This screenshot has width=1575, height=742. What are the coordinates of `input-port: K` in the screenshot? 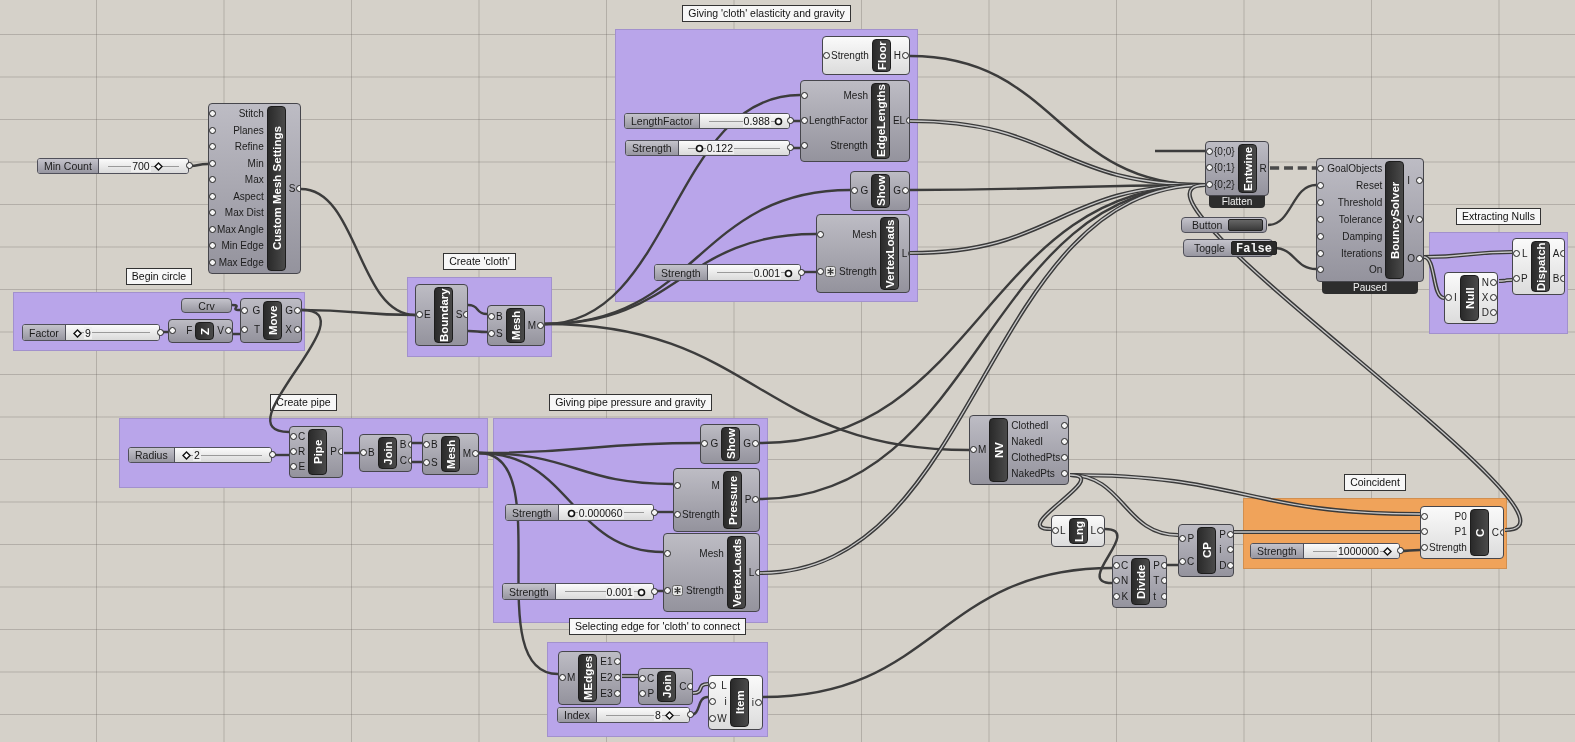 It's located at (1122, 597).